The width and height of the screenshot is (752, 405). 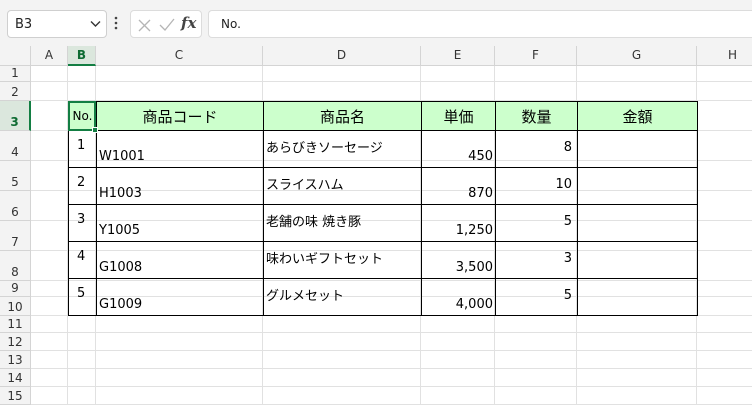 What do you see at coordinates (116, 23) in the screenshot?
I see `more-options-icon` at bounding box center [116, 23].